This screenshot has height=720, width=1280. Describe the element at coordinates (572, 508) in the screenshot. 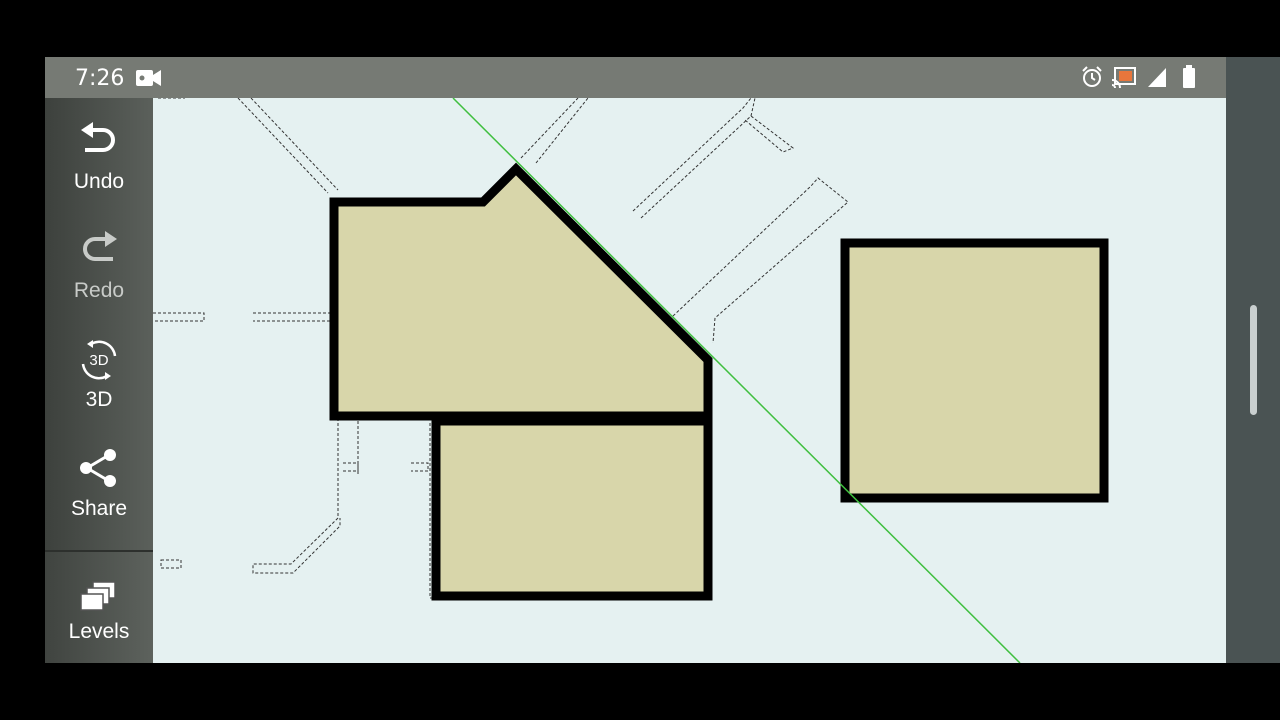

I see `room-lower` at that location.